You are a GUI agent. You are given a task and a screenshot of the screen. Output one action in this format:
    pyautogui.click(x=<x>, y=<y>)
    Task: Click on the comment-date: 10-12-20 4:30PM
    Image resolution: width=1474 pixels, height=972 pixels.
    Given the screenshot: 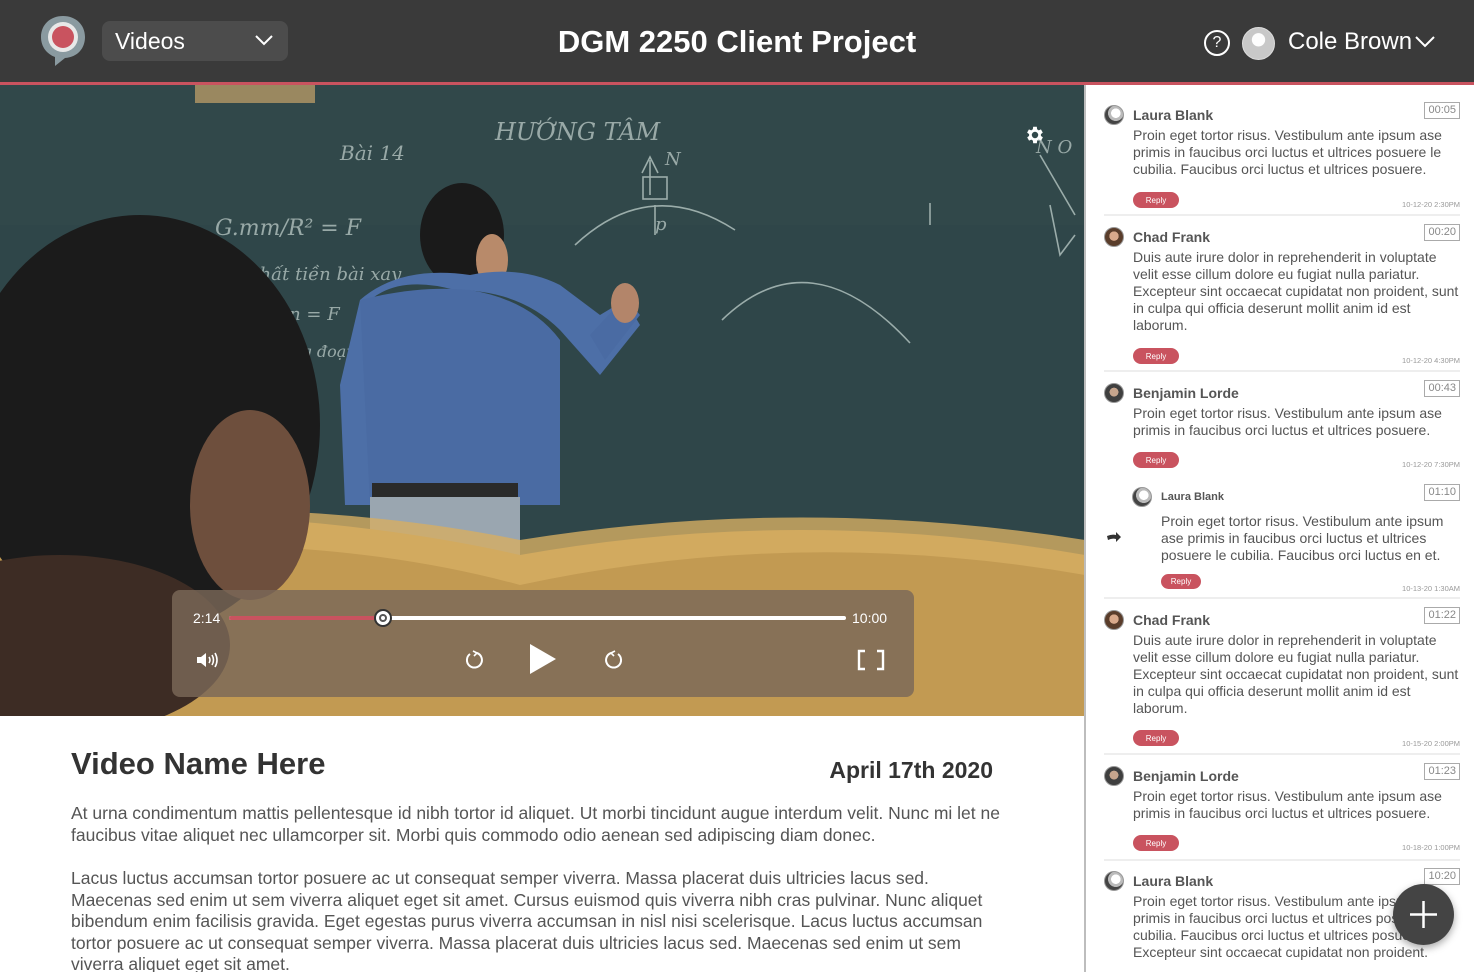 What is the action you would take?
    pyautogui.click(x=1431, y=360)
    